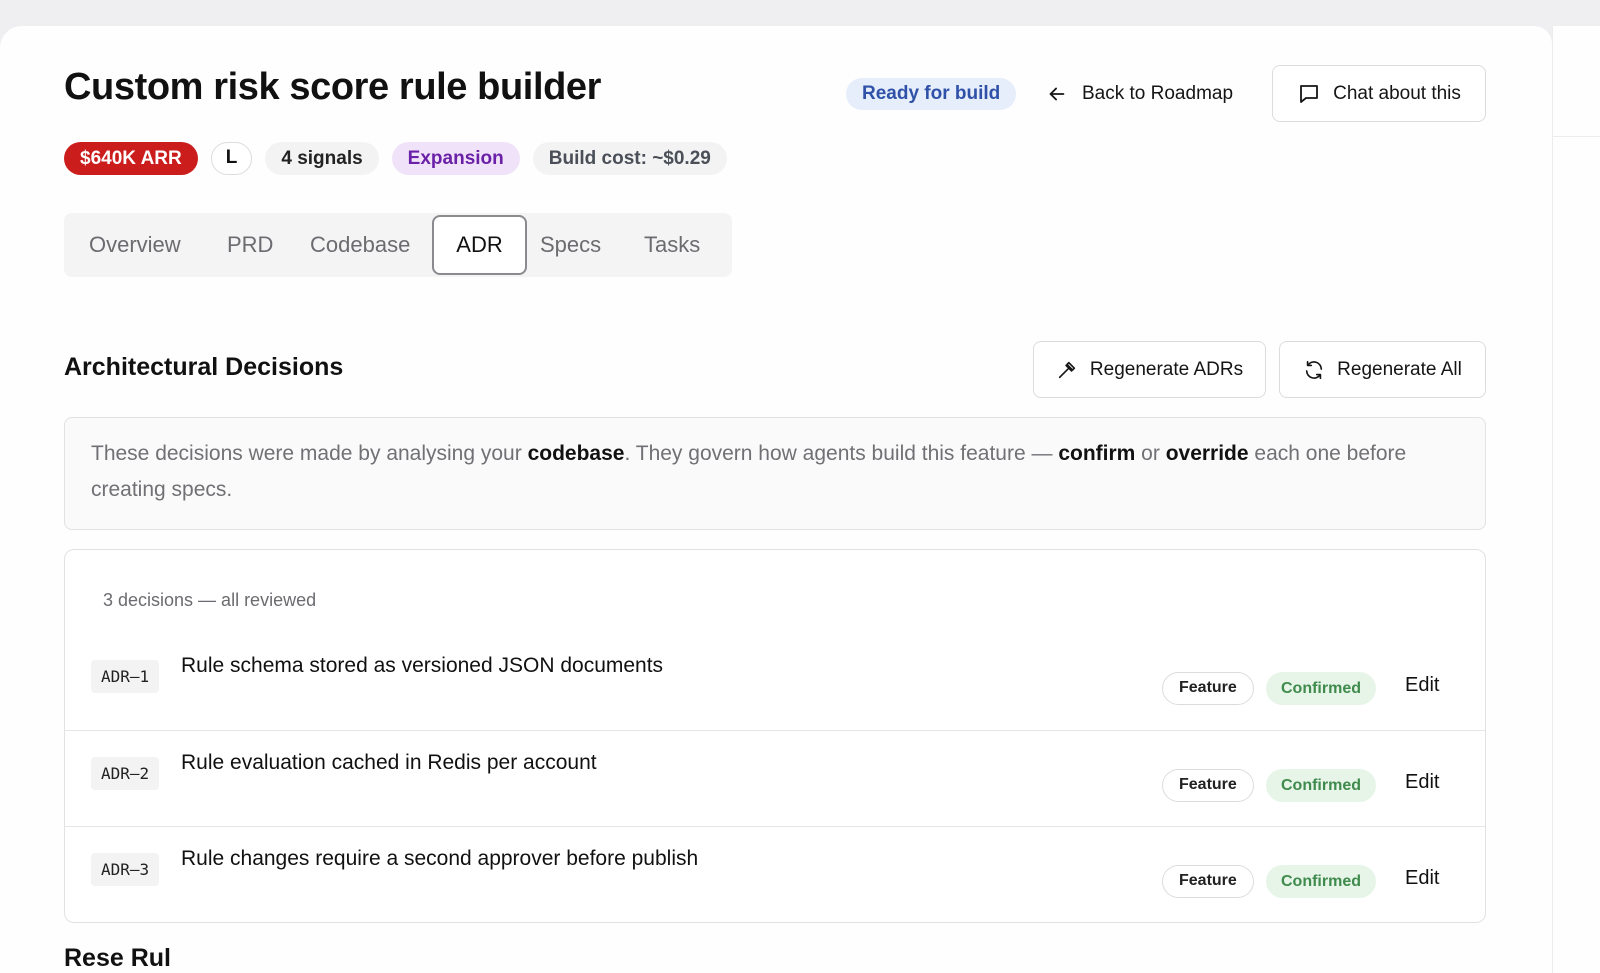 This screenshot has width=1600, height=973. I want to click on hammer-icon, so click(1067, 369).